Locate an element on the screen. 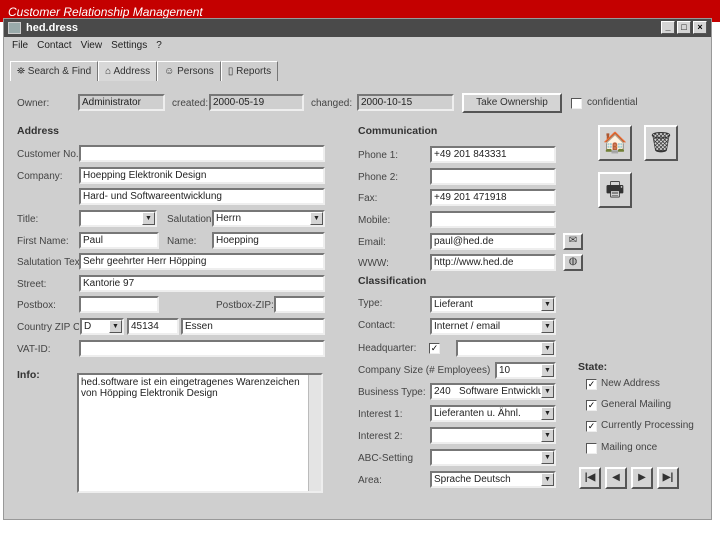 The image size is (720, 540). envelope-icon: ✉ is located at coordinates (573, 240).